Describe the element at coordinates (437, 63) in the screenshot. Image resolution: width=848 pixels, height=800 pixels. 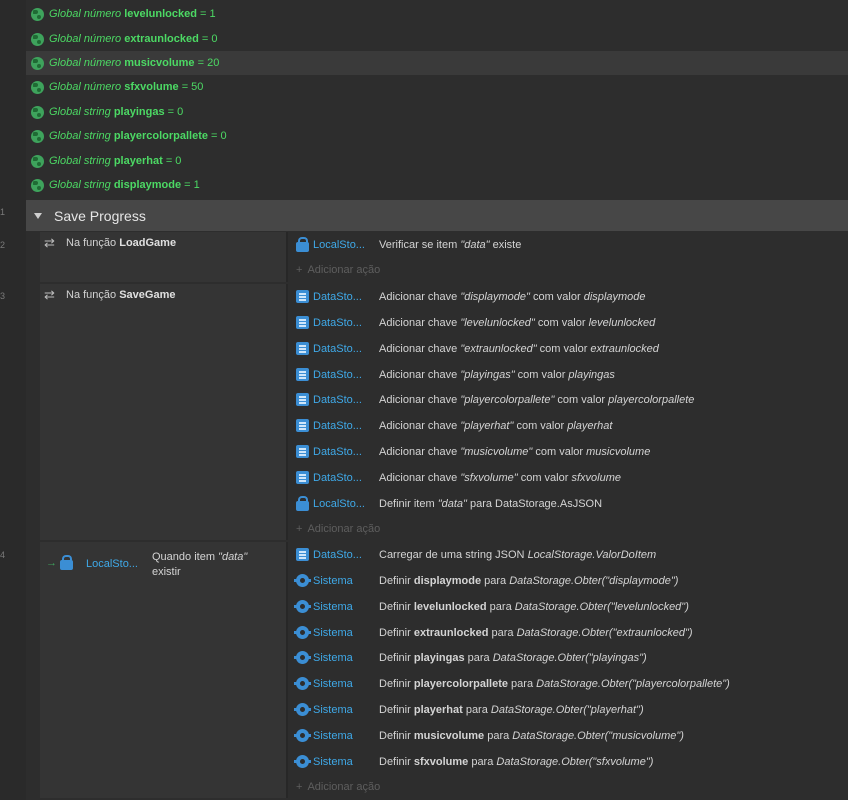
I see `global-variable-row: Global número musicvolume = 20` at that location.